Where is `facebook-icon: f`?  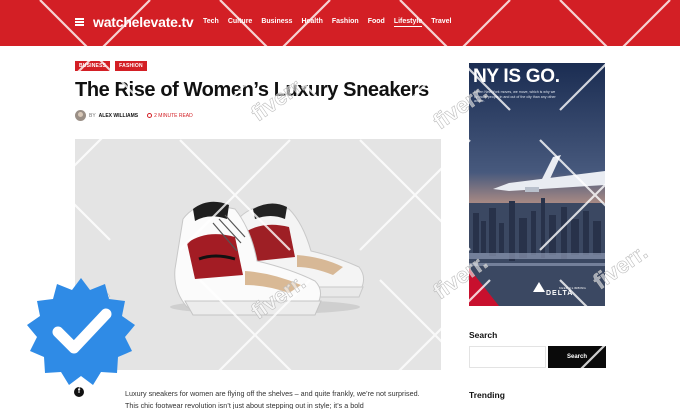 facebook-icon: f is located at coordinates (79, 392).